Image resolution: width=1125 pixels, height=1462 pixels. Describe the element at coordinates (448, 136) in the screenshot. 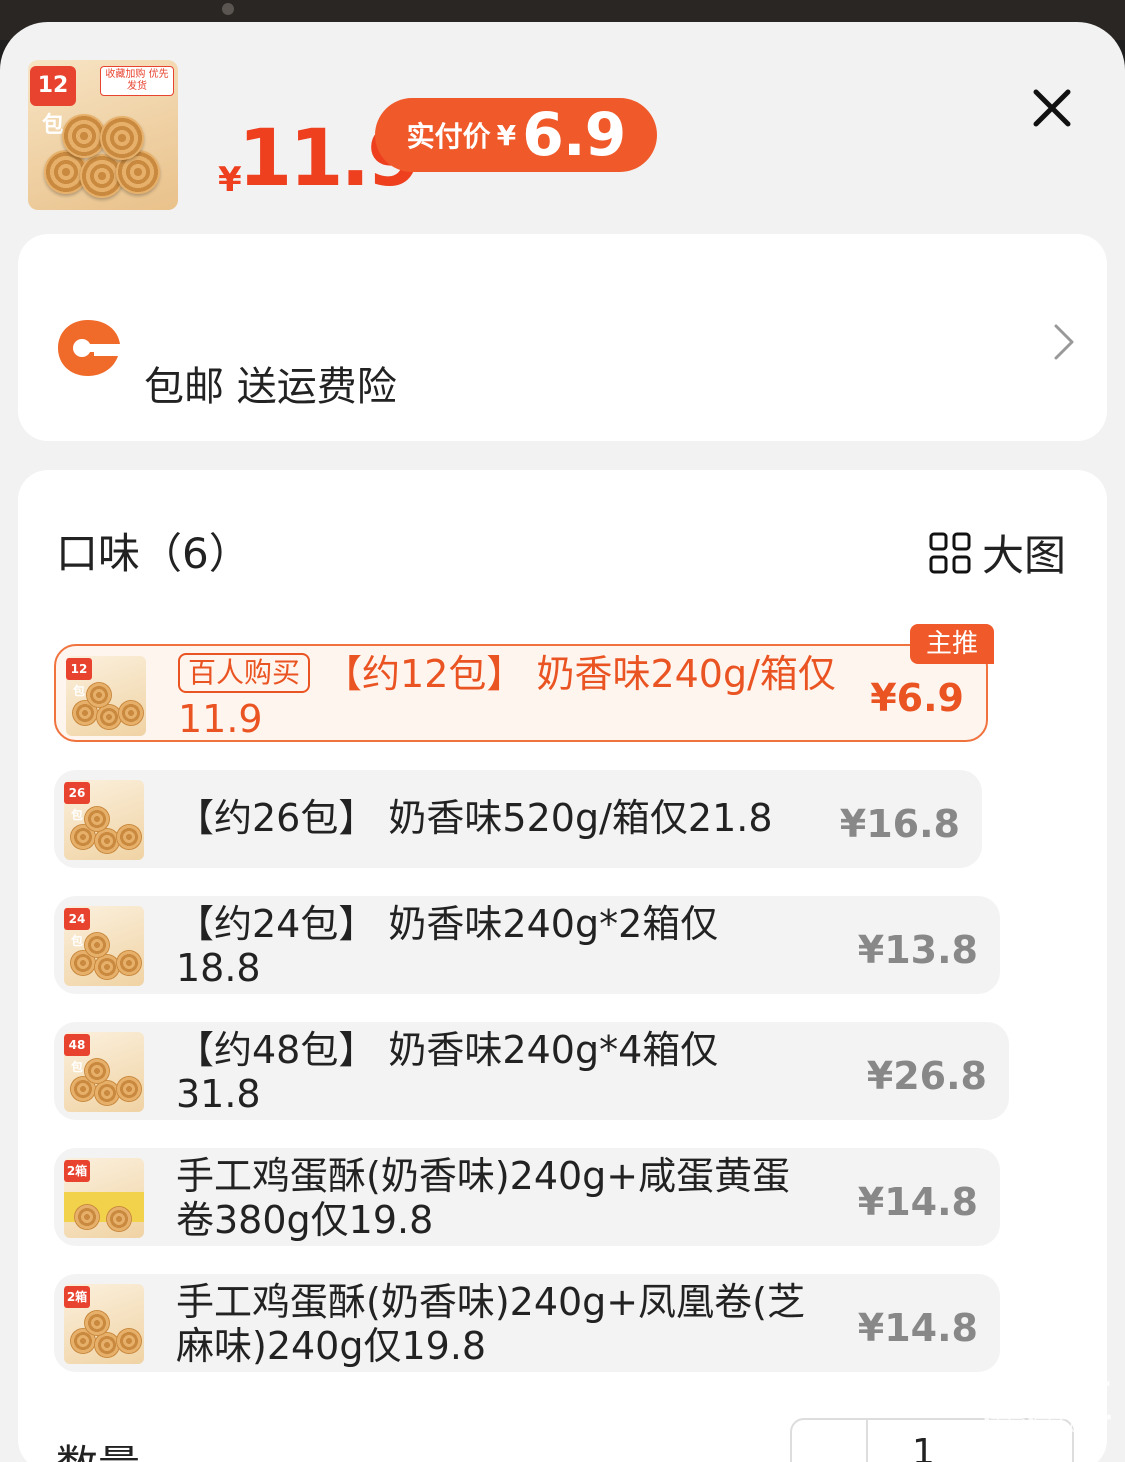

I see `actual-price-label: 实付价` at that location.